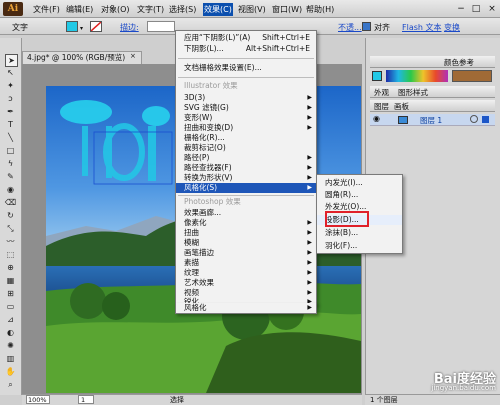 The image size is (500, 405). I want to click on symbol-sprayer-tool-icon: ✺, so click(10, 346).